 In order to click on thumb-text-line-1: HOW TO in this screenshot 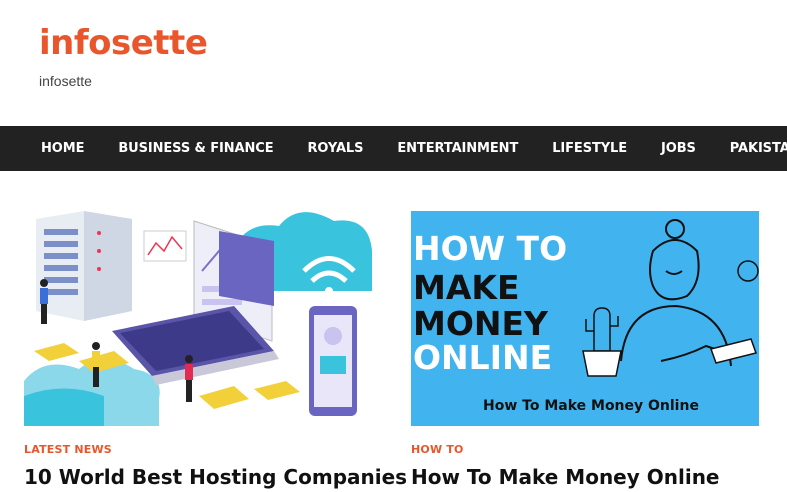, I will do `click(490, 248)`.